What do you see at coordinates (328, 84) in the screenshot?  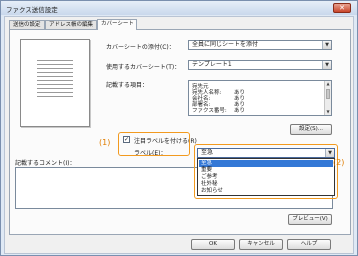 I see `scroll-up-icon: ▲` at bounding box center [328, 84].